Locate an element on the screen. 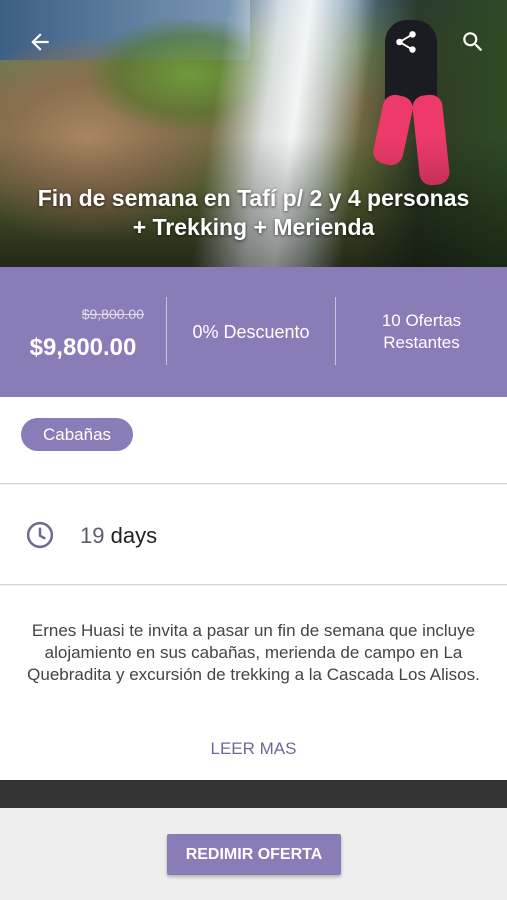  duration-text: 19 days is located at coordinates (118, 536).